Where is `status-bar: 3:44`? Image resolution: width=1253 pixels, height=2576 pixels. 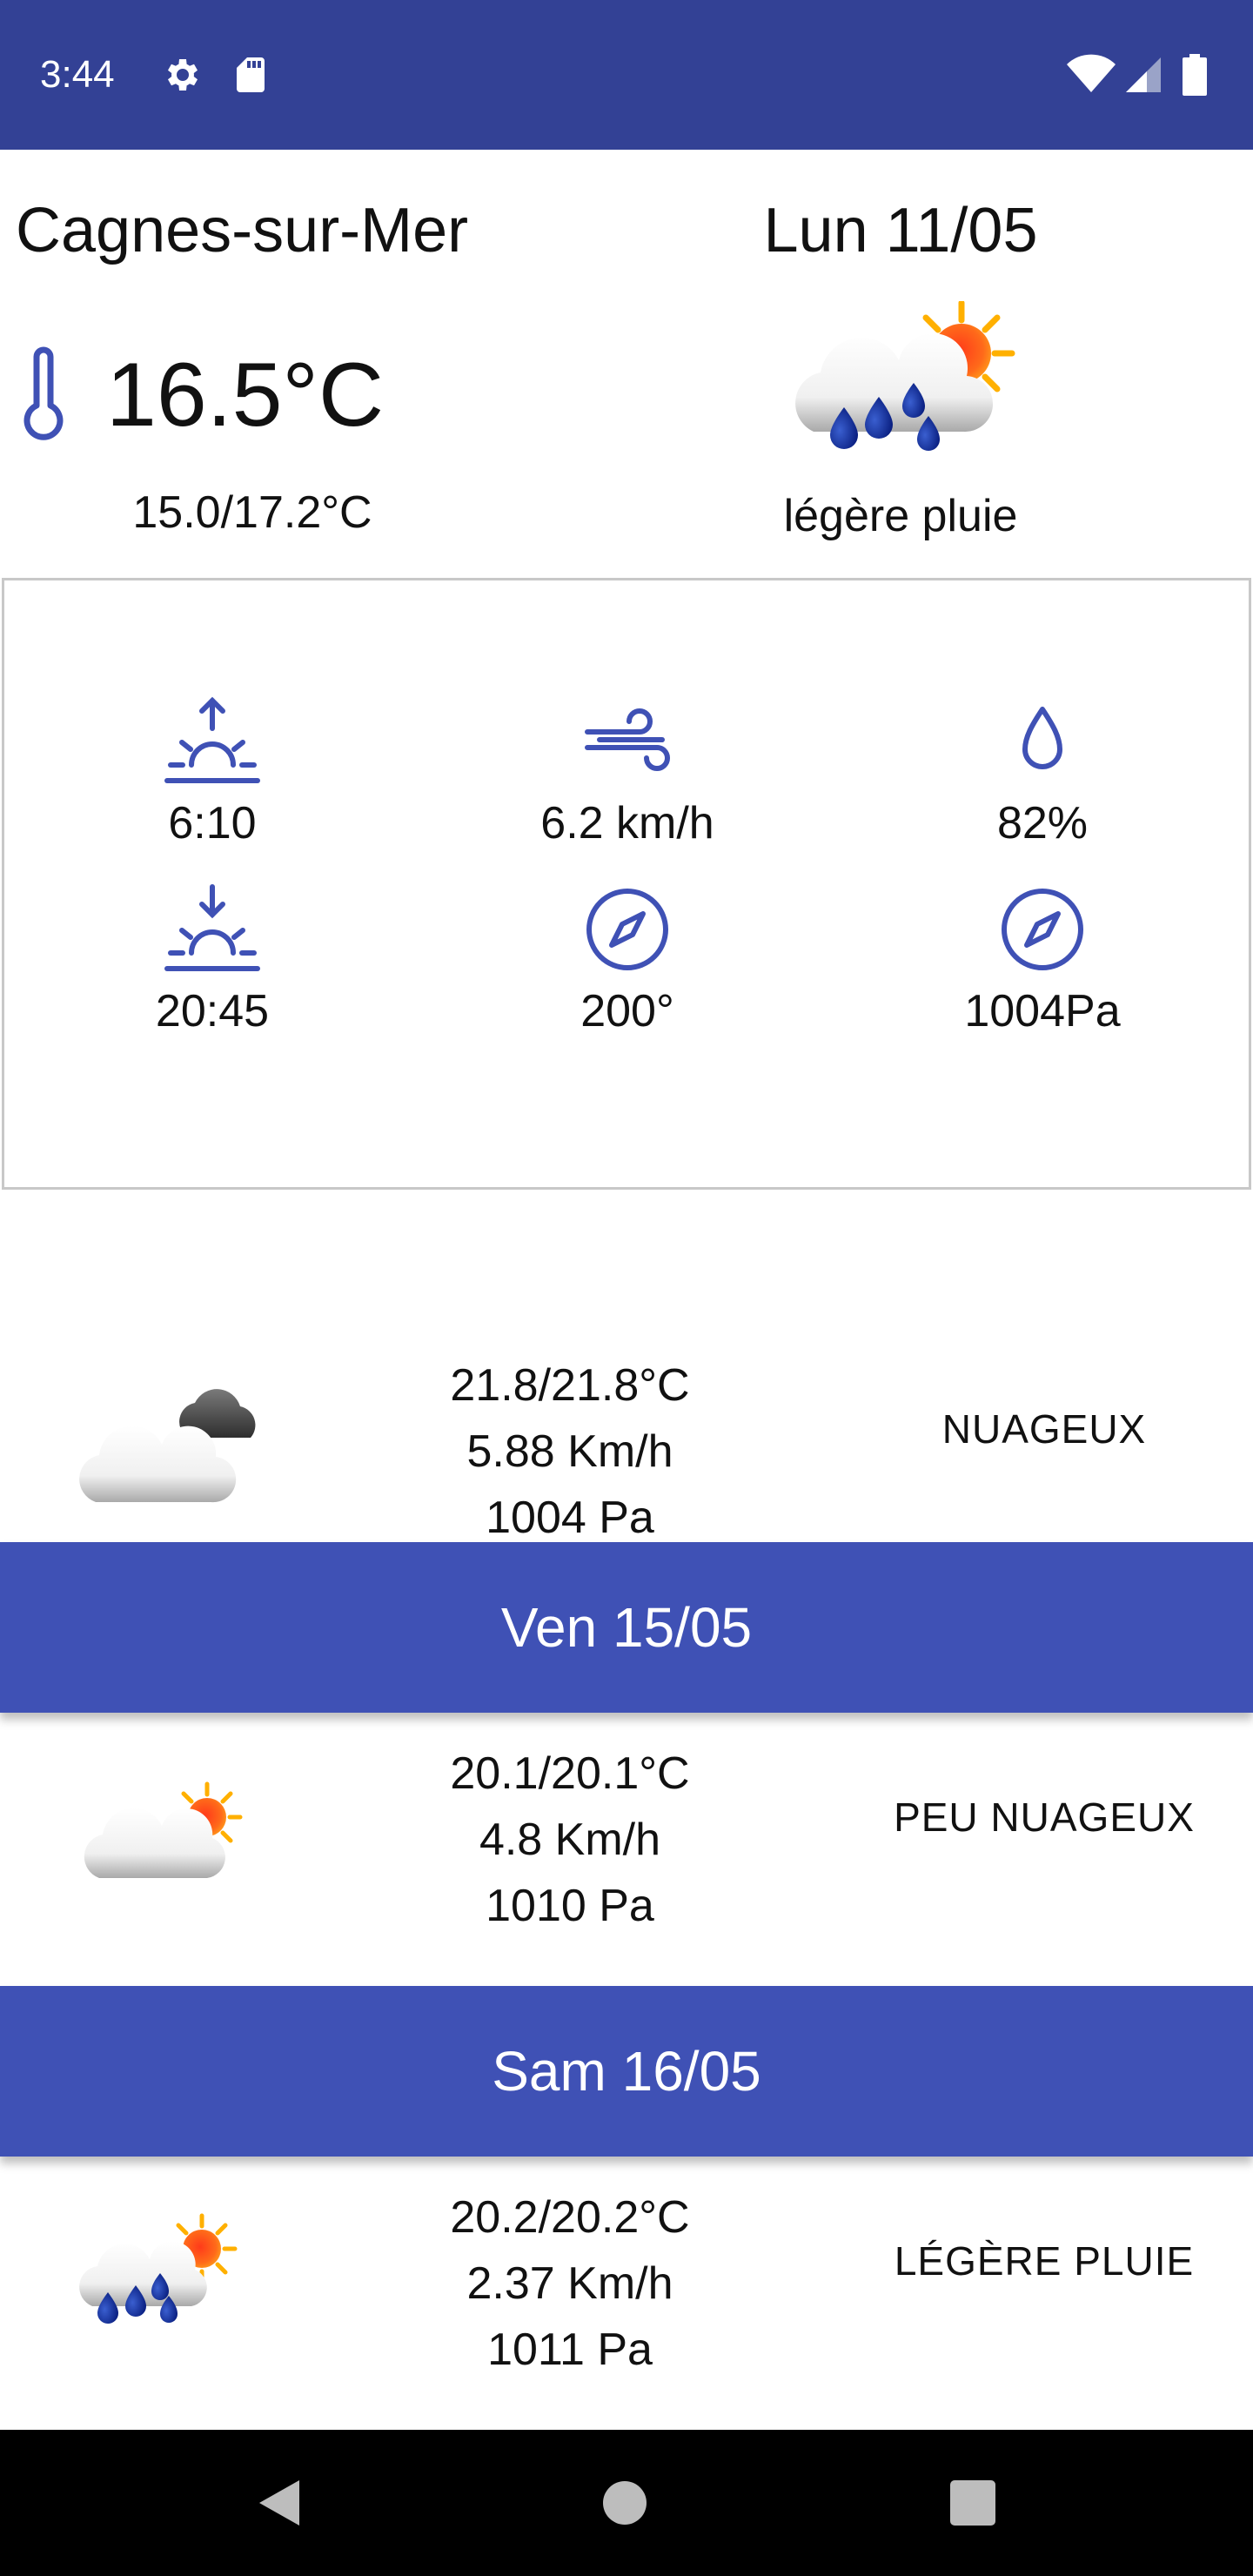
status-bar: 3:44 is located at coordinates (626, 75).